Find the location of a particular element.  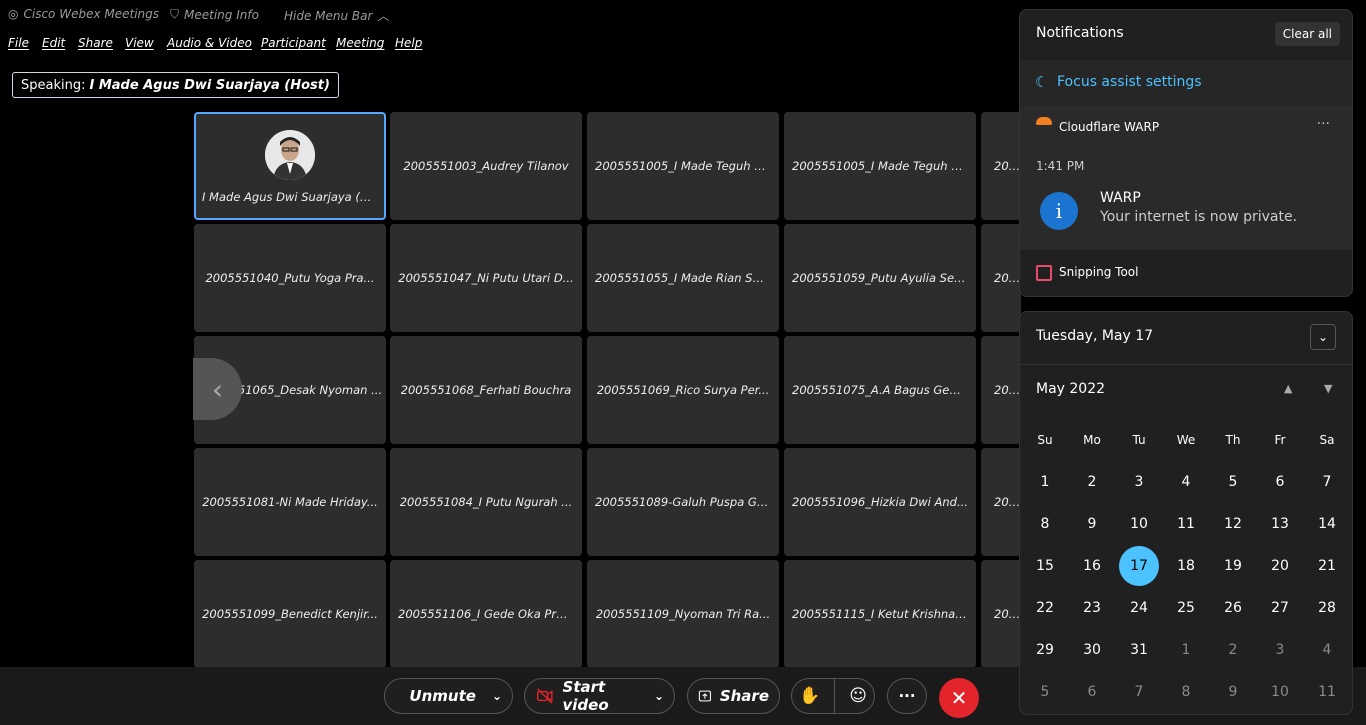

close-icon: ✕ is located at coordinates (959, 698).